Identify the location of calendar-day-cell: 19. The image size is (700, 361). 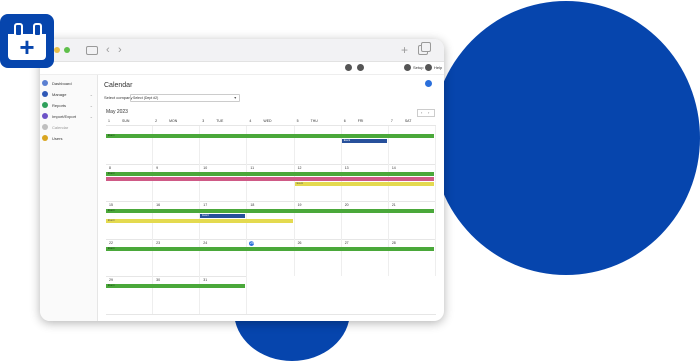
(318, 220).